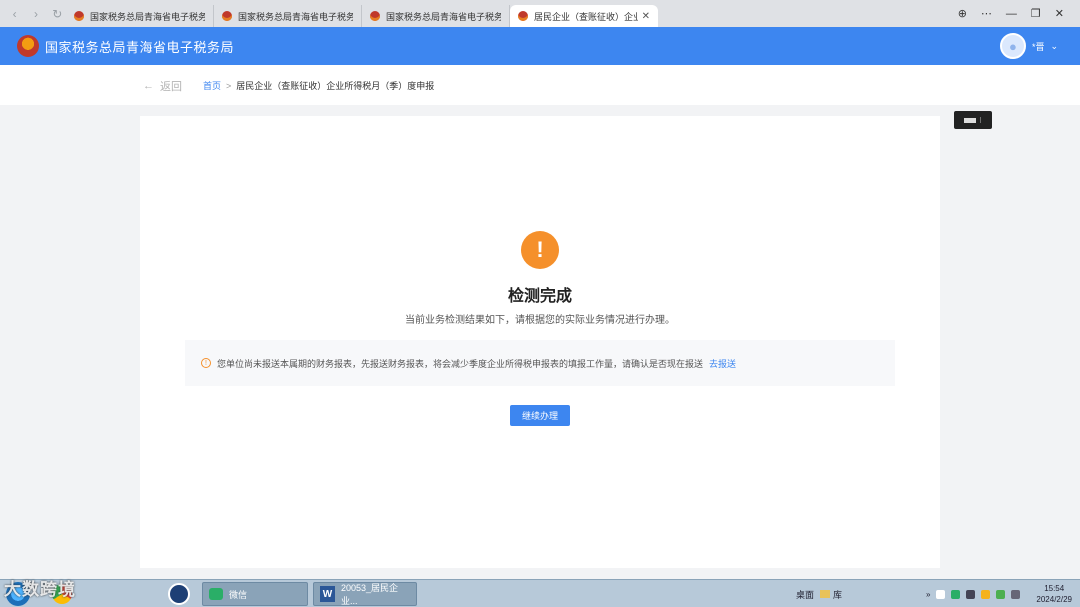  I want to click on browser-tab-active: 居民企业（查账征收）企业所 ✕, so click(584, 16).